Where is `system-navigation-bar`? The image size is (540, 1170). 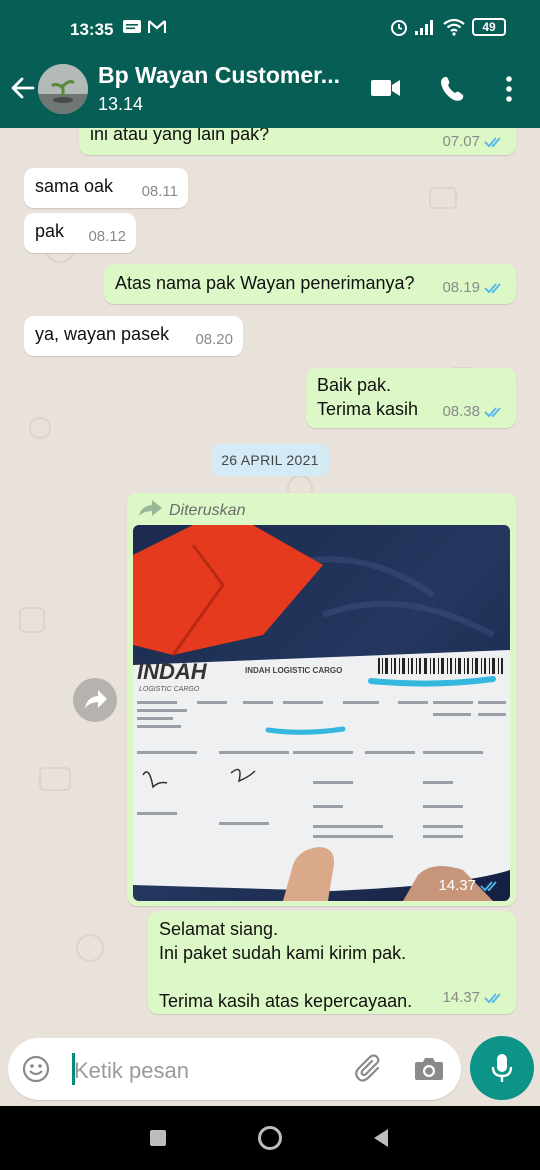
system-navigation-bar is located at coordinates (270, 1138).